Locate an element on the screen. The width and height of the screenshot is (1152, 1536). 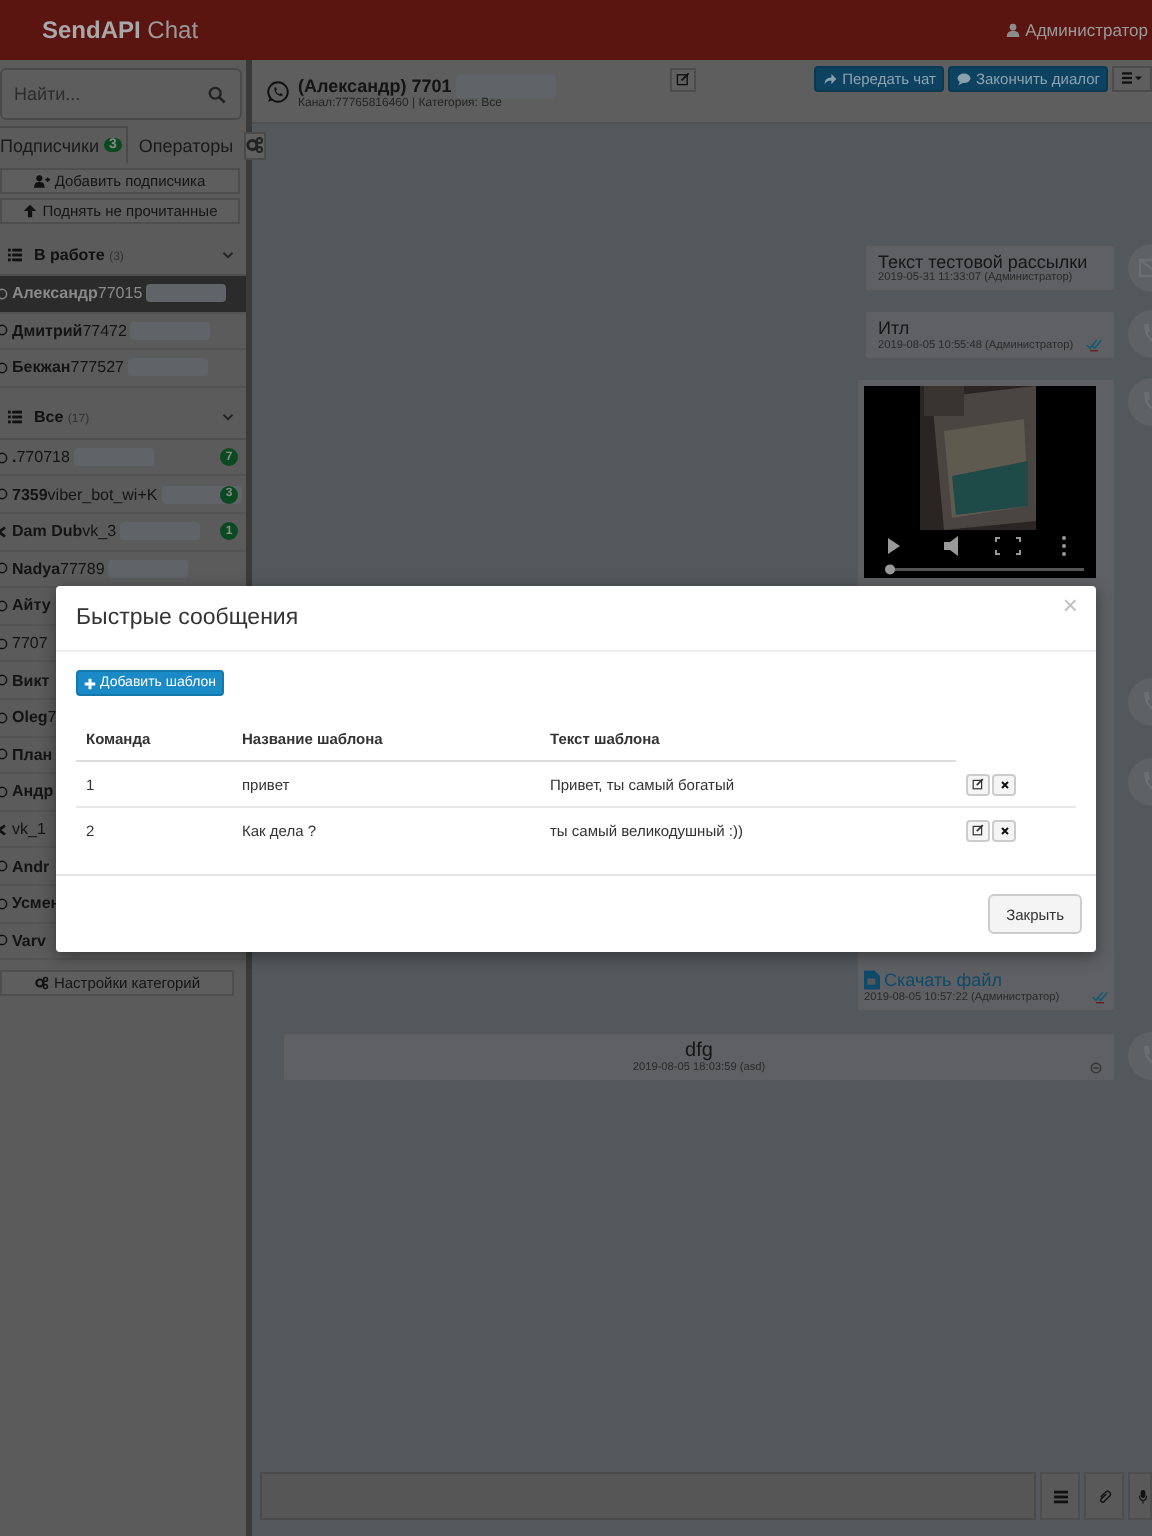
contact-name: 7359viber_bot_wi+K is located at coordinates (85, 494).